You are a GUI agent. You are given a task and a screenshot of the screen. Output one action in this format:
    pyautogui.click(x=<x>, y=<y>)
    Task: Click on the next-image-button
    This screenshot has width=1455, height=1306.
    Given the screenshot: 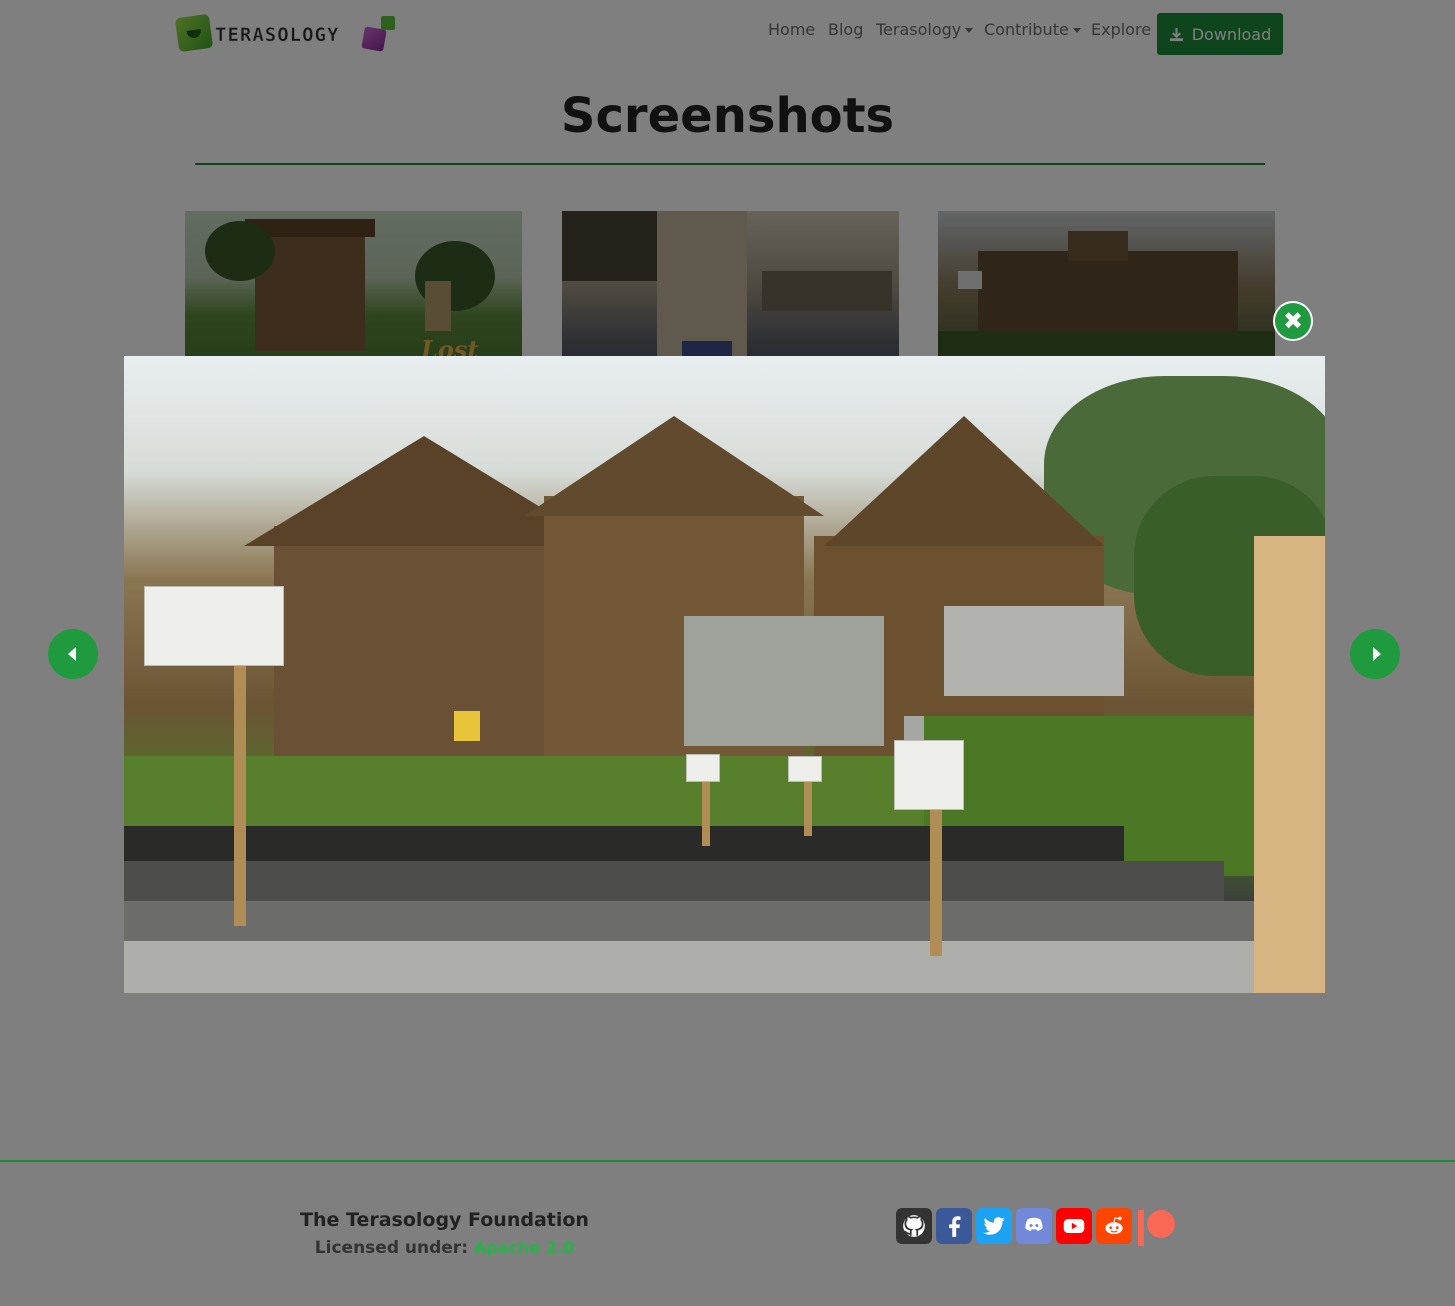 What is the action you would take?
    pyautogui.click(x=1375, y=654)
    